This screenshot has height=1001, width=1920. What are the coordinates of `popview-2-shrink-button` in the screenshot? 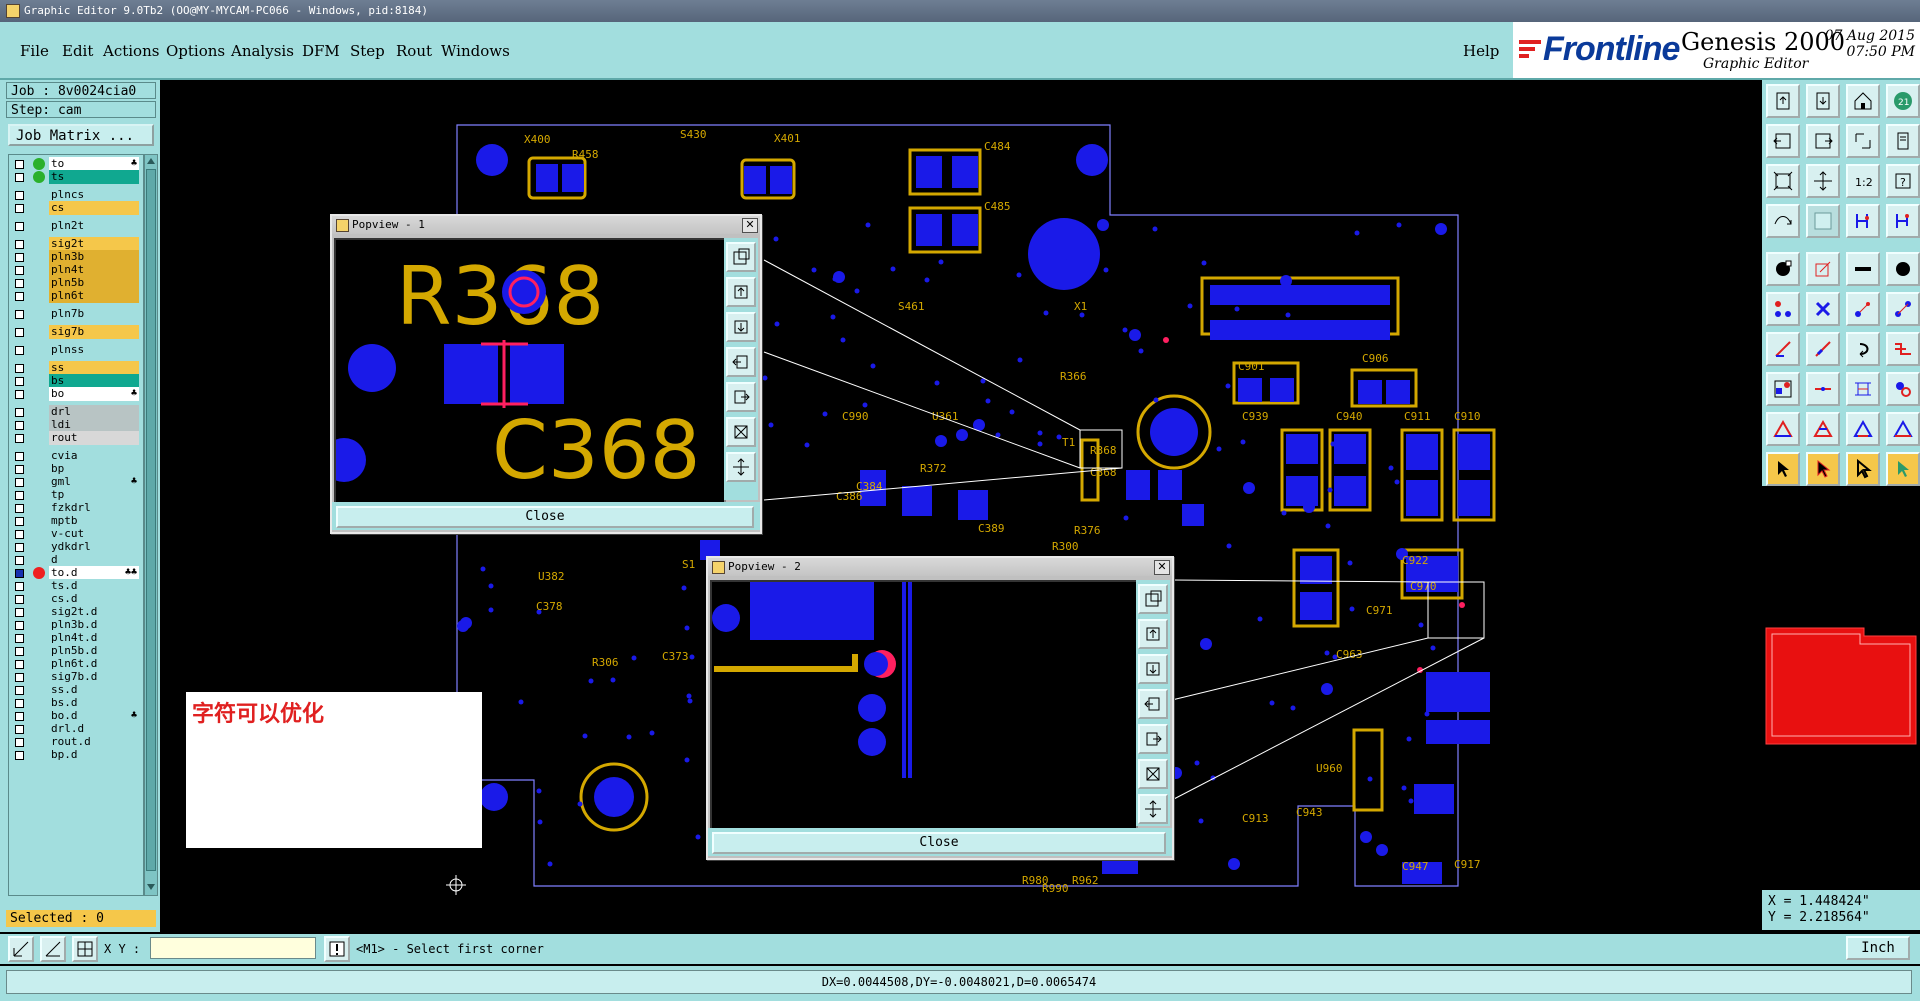 It's located at (1153, 774).